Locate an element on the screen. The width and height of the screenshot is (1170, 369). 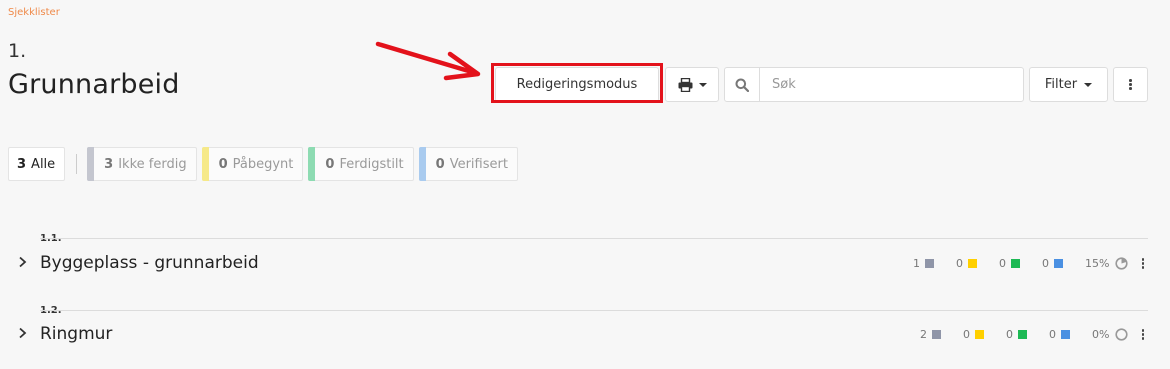
stat-value: 1 is located at coordinates (917, 263).